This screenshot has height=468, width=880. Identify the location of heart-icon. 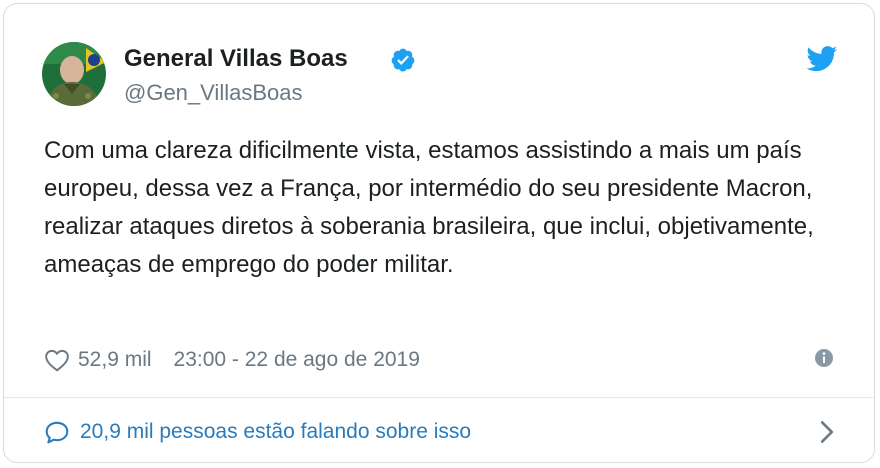
(57, 360).